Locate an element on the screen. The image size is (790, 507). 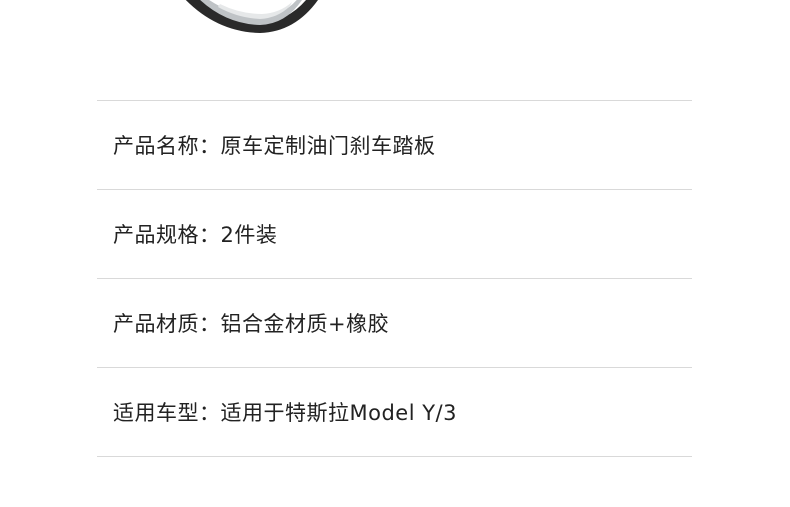
spec-label: 产品材质： is located at coordinates (167, 324).